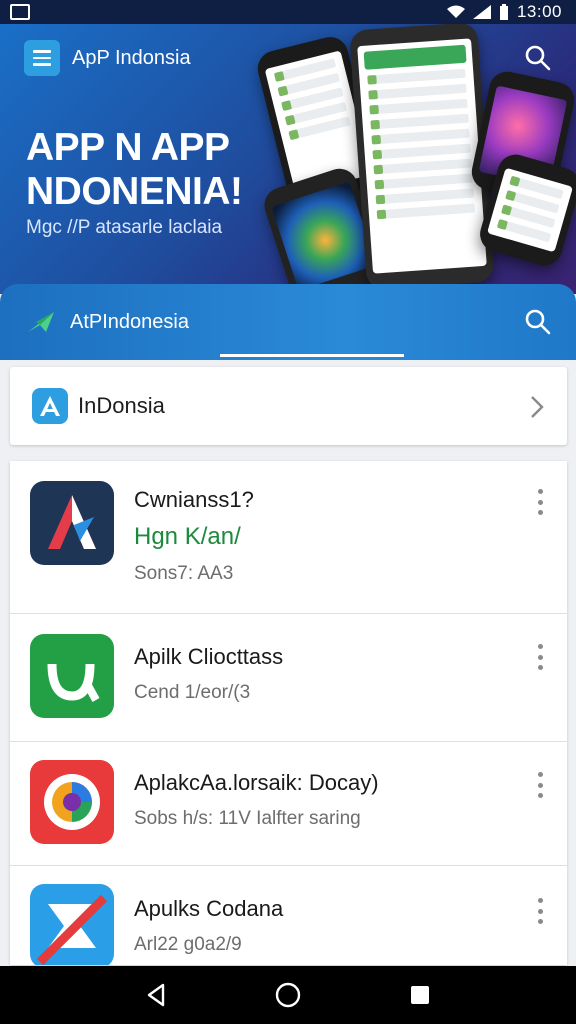 The height and width of the screenshot is (1024, 576). What do you see at coordinates (41, 322) in the screenshot?
I see `paper-plane-icon` at bounding box center [41, 322].